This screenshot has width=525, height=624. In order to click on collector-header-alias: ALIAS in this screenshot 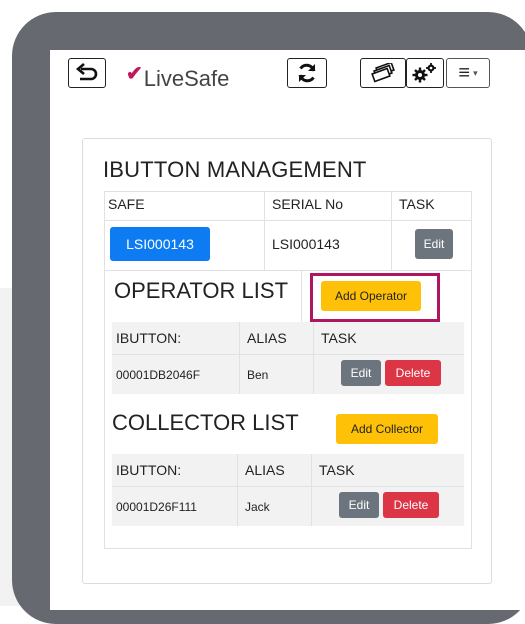, I will do `click(265, 470)`.